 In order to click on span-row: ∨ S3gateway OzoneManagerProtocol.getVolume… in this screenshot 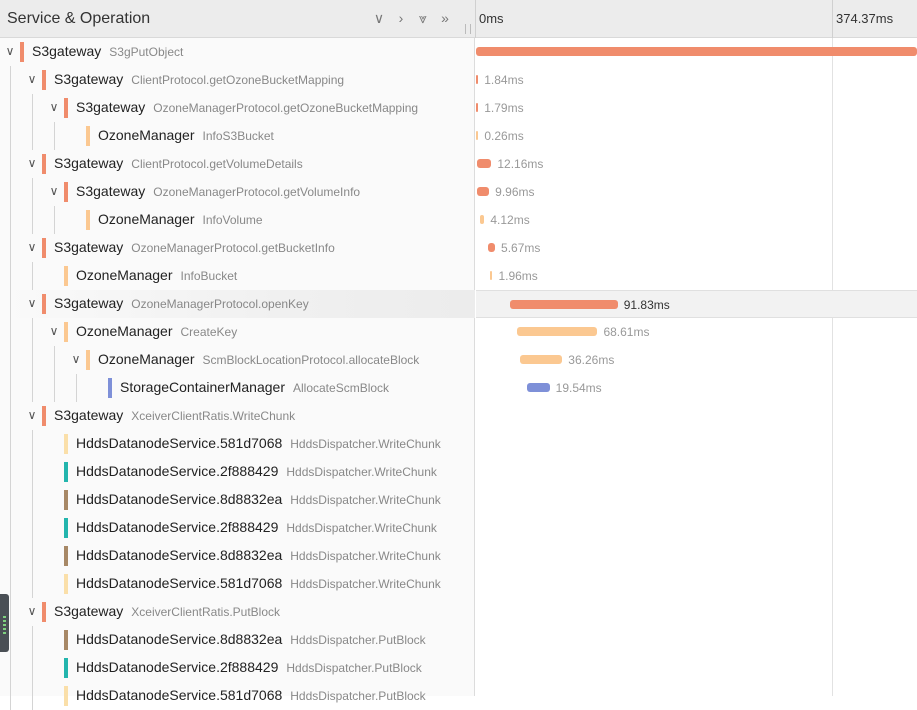, I will do `click(458, 192)`.